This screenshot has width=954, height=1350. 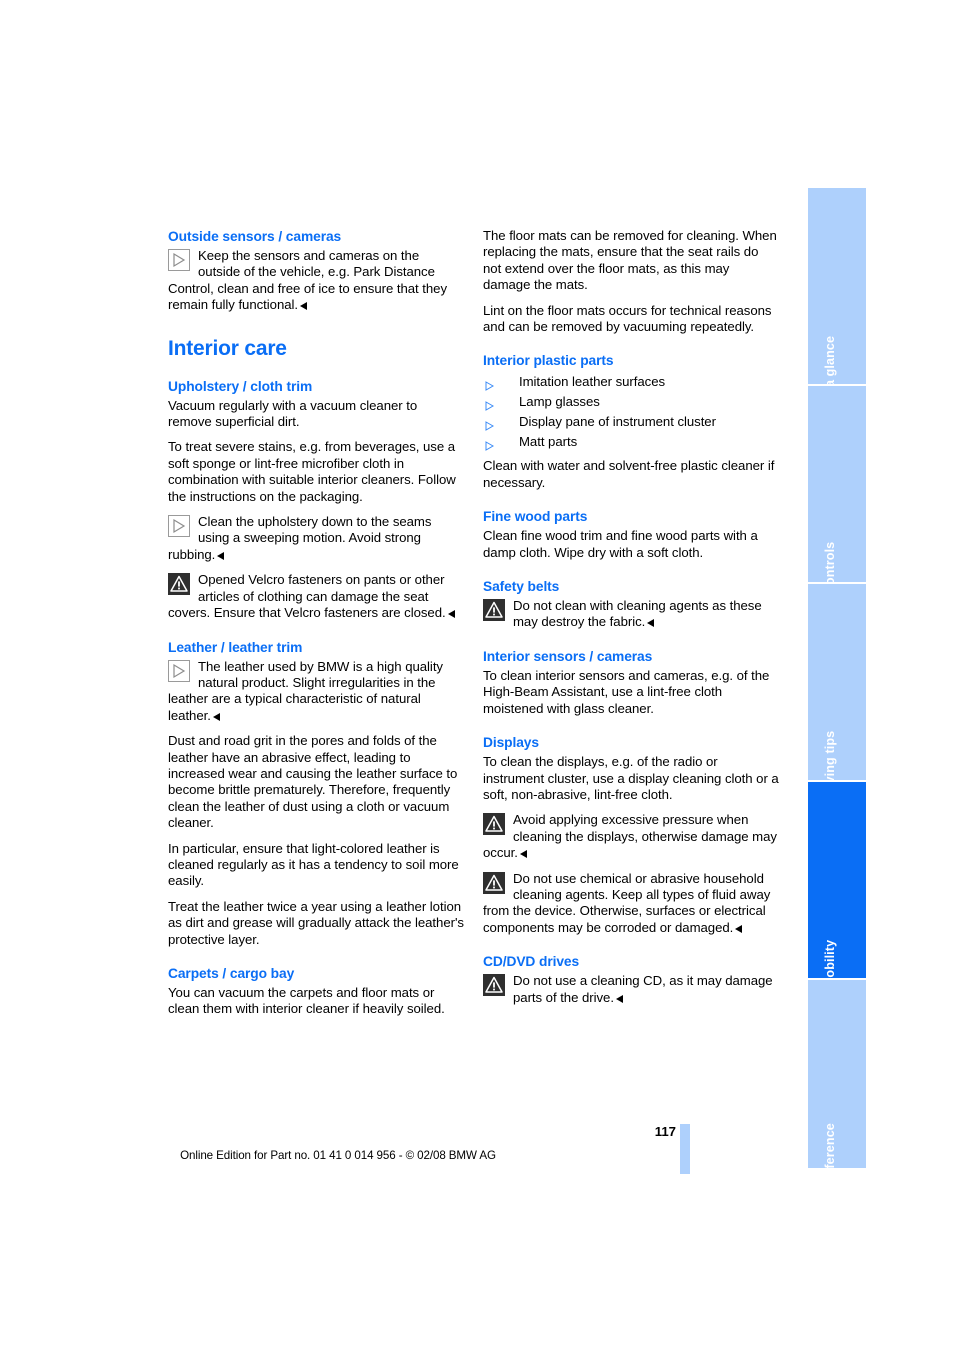 I want to click on tab-reference: Reference, so click(x=837, y=1082).